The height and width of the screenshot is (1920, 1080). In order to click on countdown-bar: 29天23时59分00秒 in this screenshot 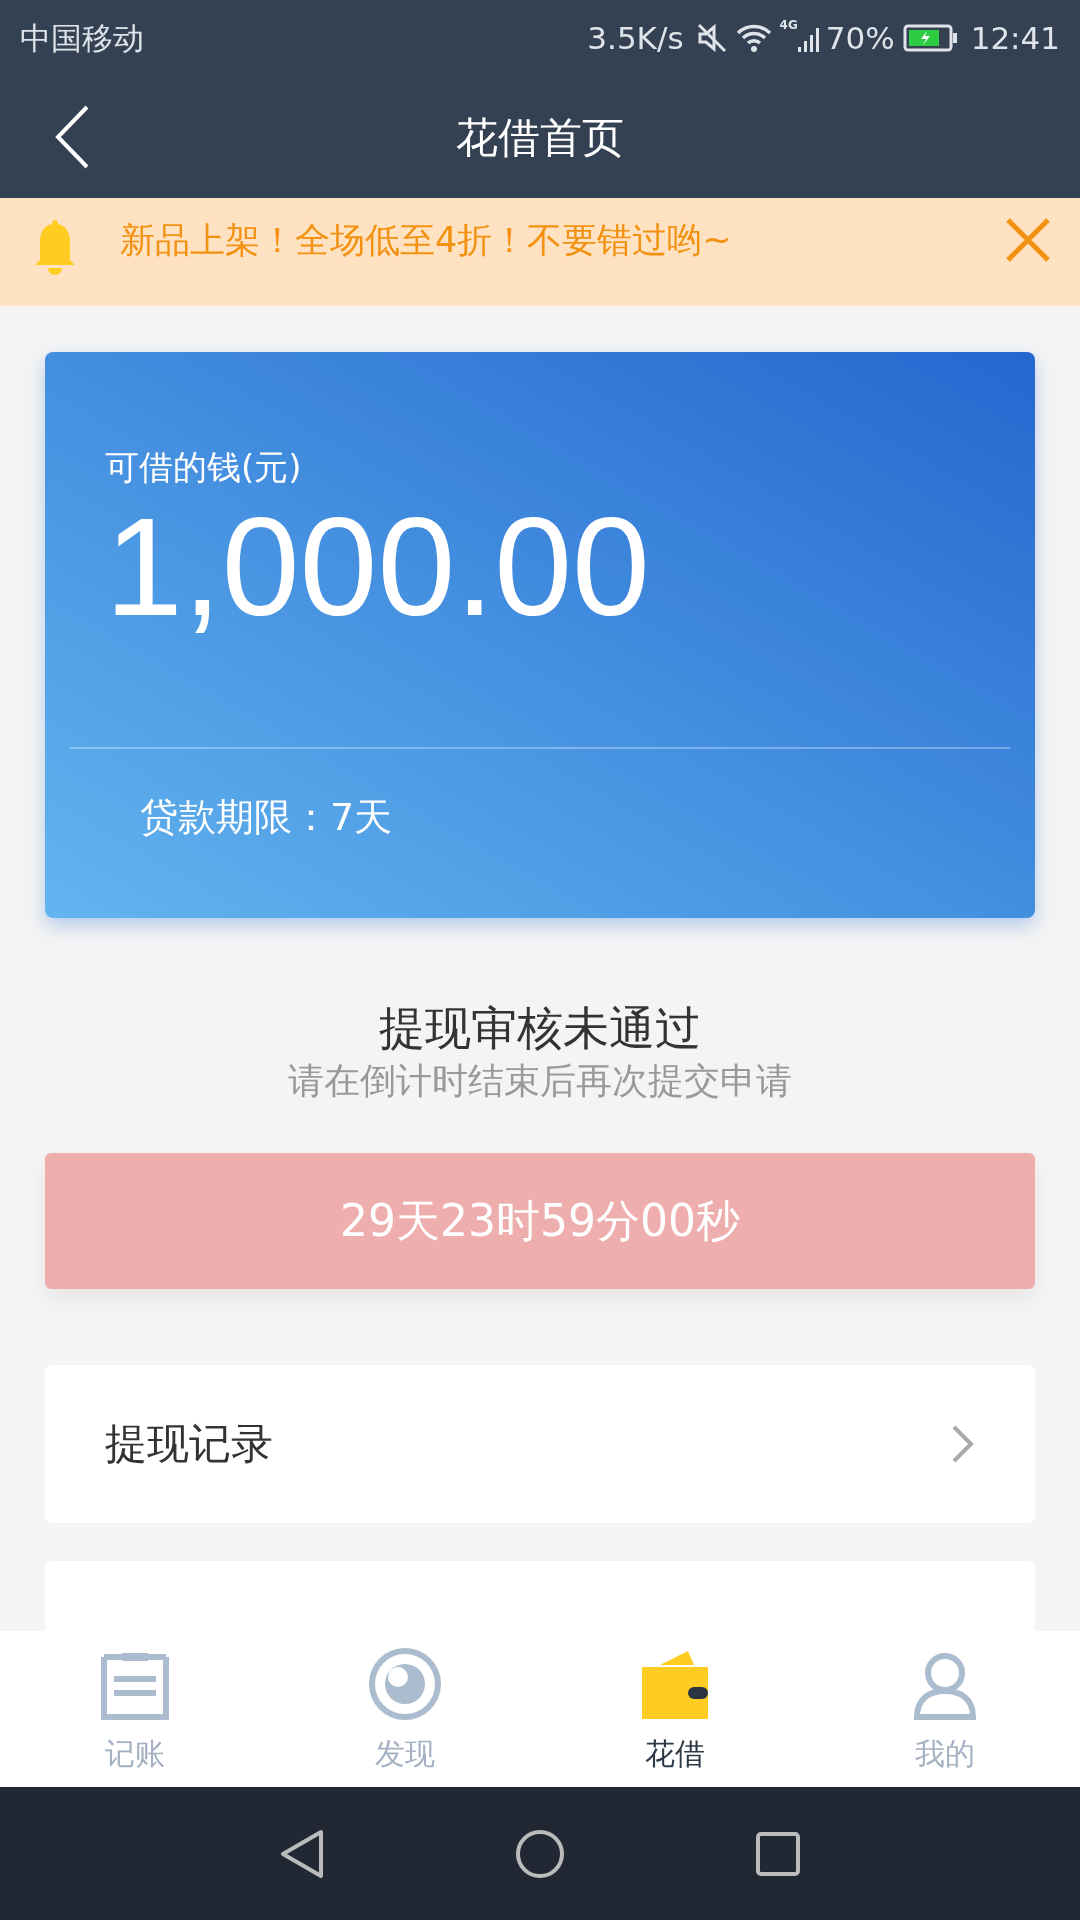, I will do `click(540, 1220)`.